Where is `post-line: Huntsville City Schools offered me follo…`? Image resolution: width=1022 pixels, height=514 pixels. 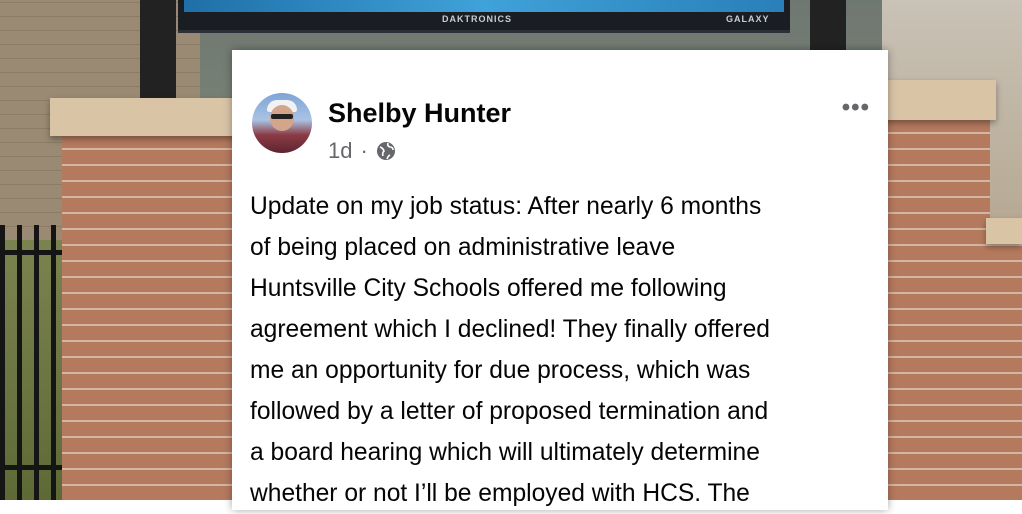
post-line: Huntsville City Schools offered me follo… is located at coordinates (488, 288).